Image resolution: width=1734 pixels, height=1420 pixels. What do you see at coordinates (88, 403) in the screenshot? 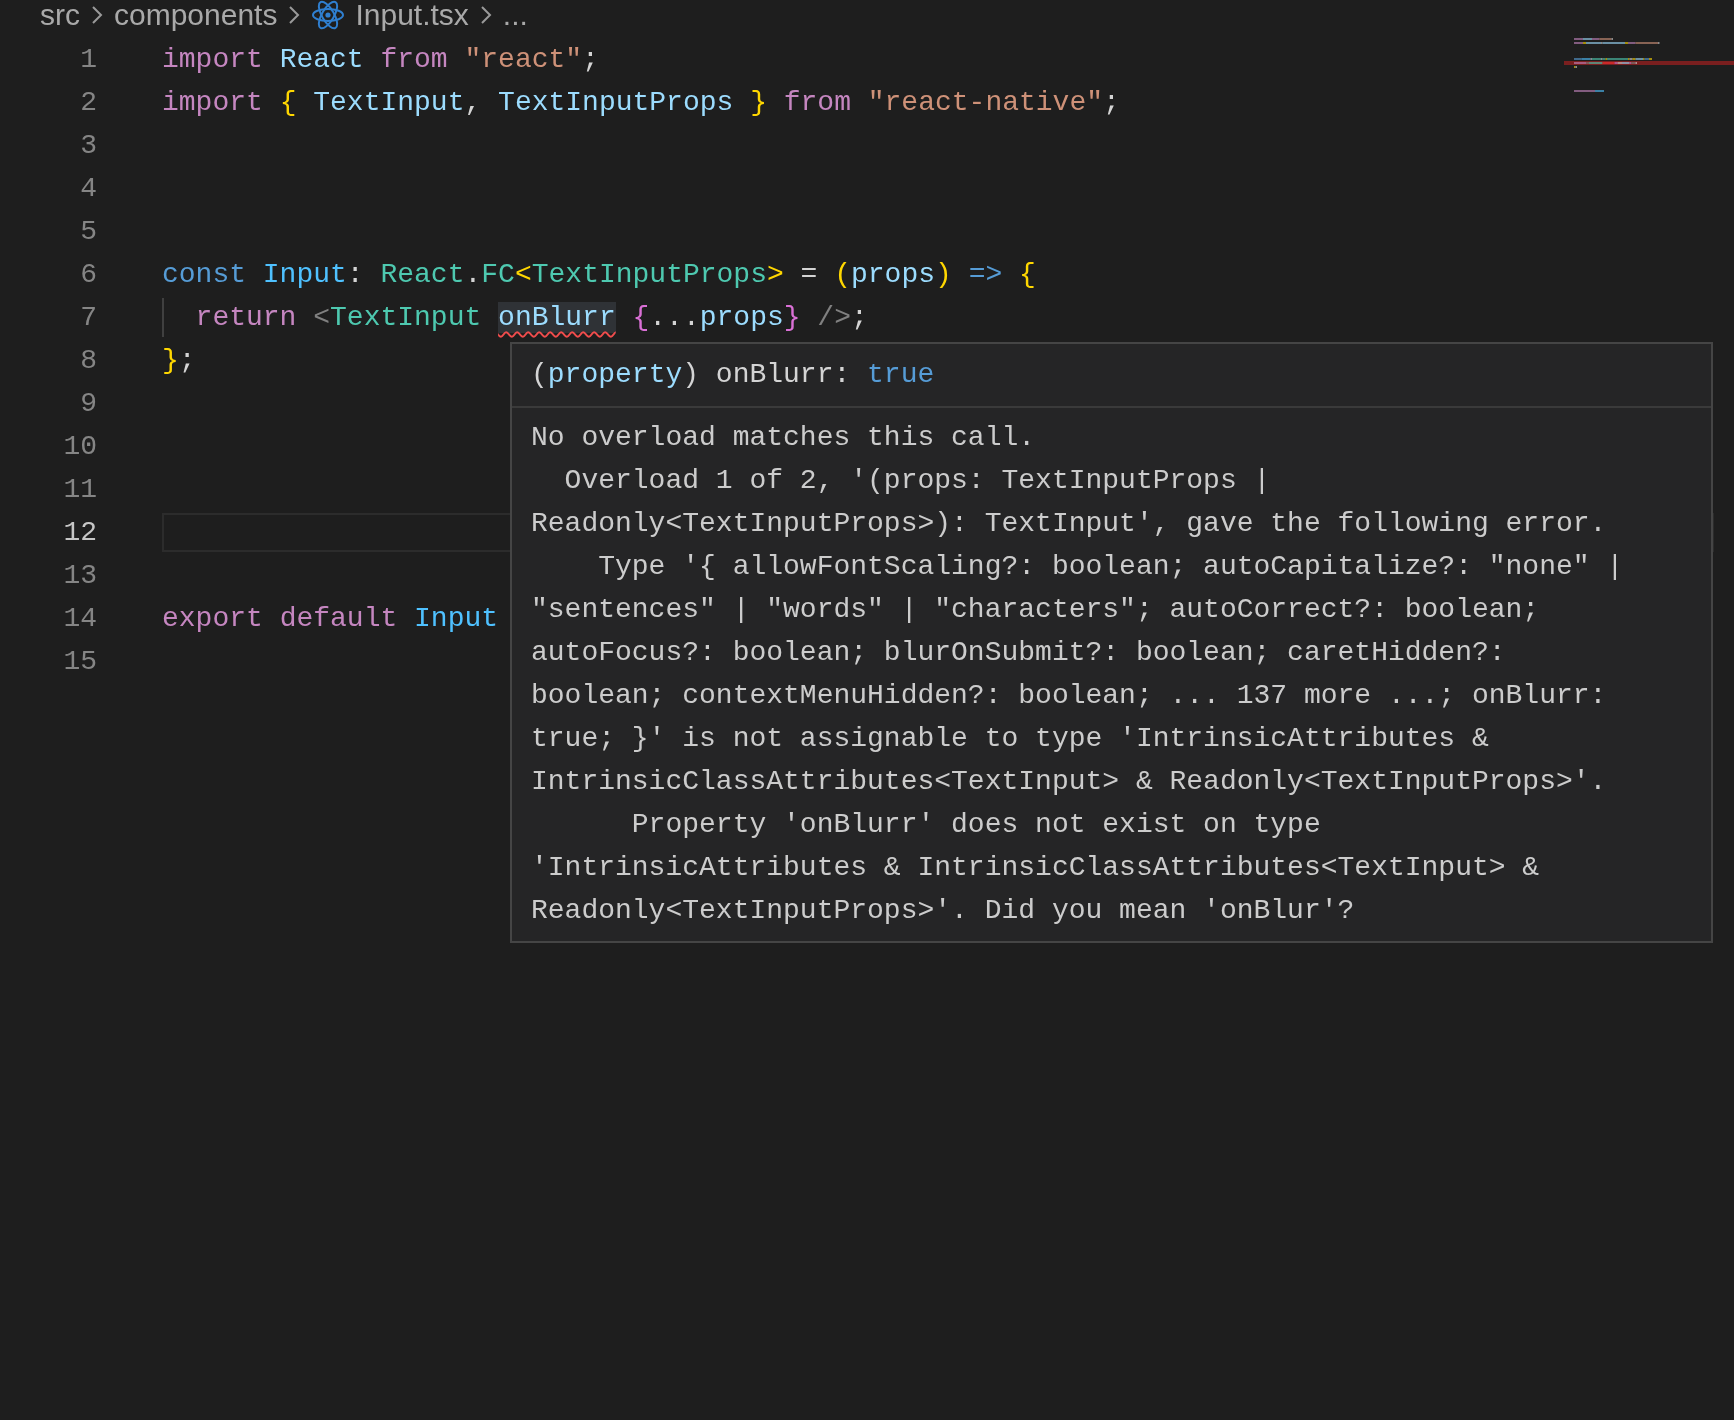
I see `line-number: 9` at bounding box center [88, 403].